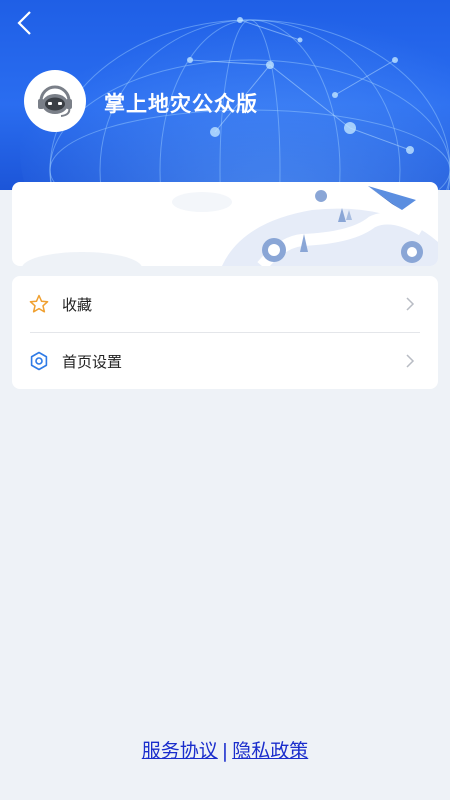 This screenshot has height=800, width=450. Describe the element at coordinates (225, 304) in the screenshot. I see `menu-item-favorites: 收藏` at that location.